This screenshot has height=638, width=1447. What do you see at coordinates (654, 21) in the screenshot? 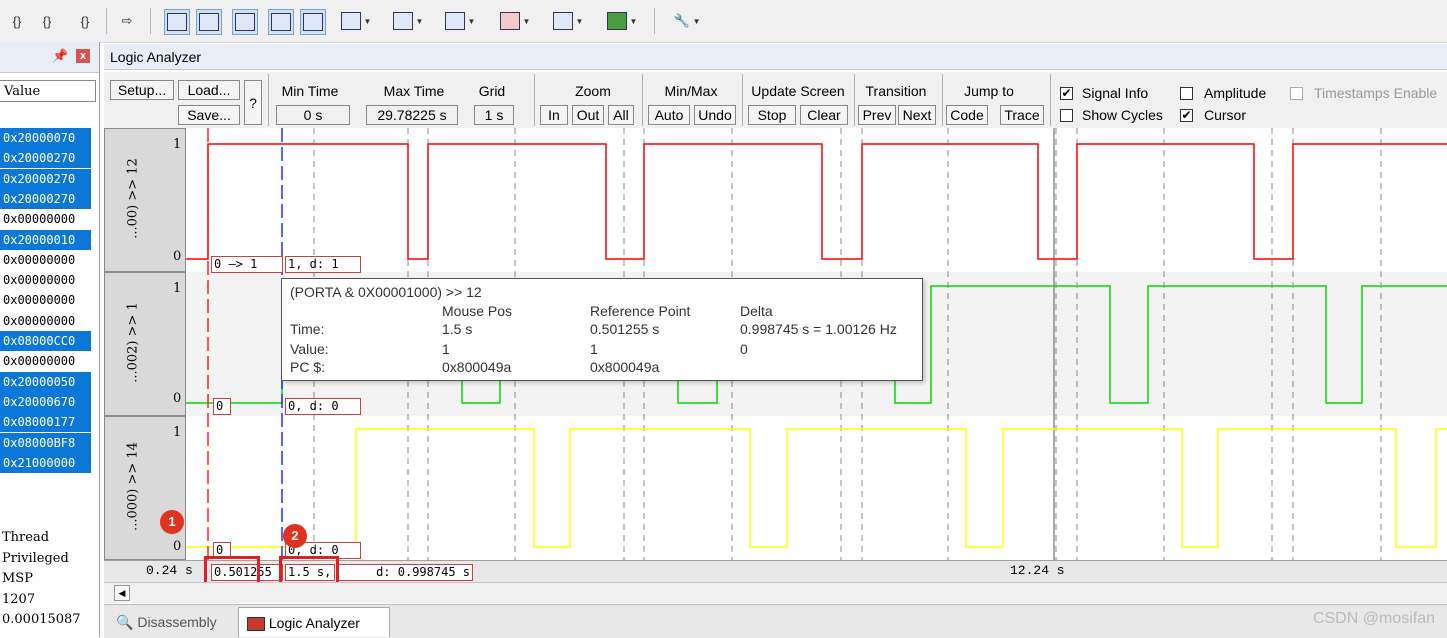
I see `toolbar-separator` at bounding box center [654, 21].